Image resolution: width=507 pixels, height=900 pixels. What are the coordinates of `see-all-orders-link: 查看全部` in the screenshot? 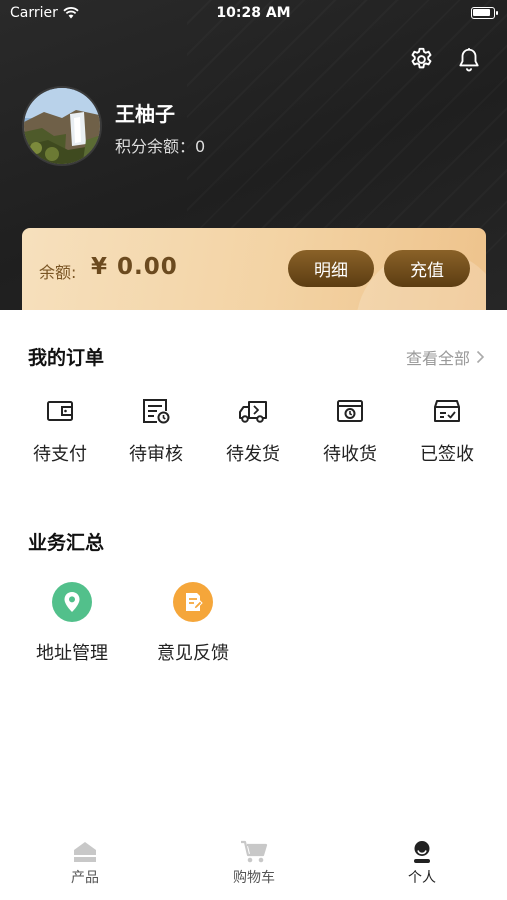 It's located at (445, 357).